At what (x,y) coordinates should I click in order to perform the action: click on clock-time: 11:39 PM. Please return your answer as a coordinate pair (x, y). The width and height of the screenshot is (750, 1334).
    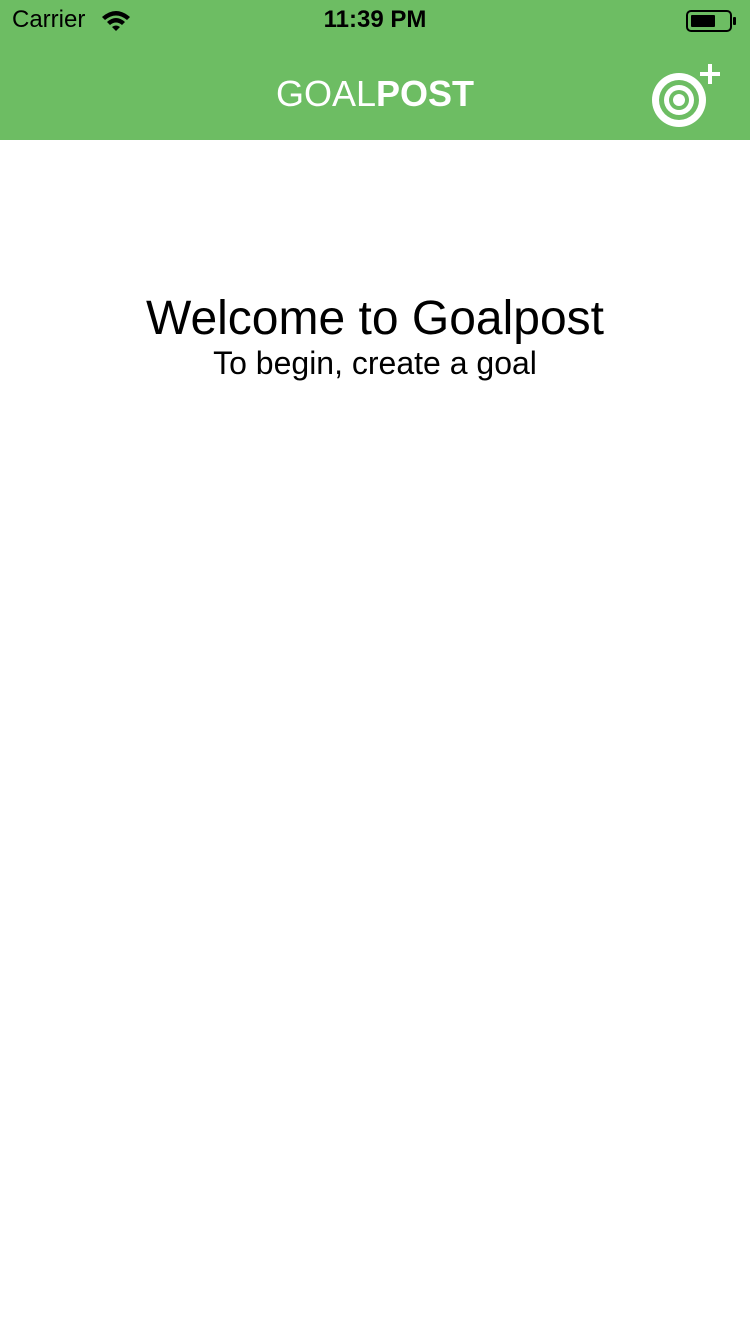
    Looking at the image, I should click on (375, 19).